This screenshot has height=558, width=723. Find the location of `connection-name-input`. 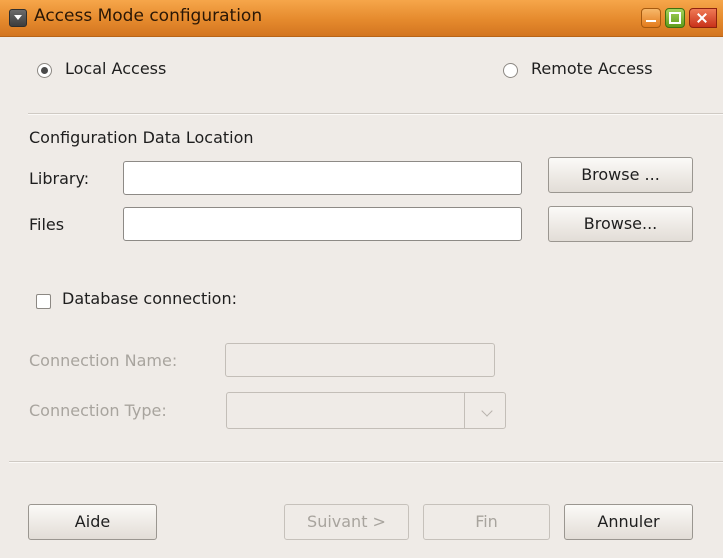

connection-name-input is located at coordinates (360, 360).